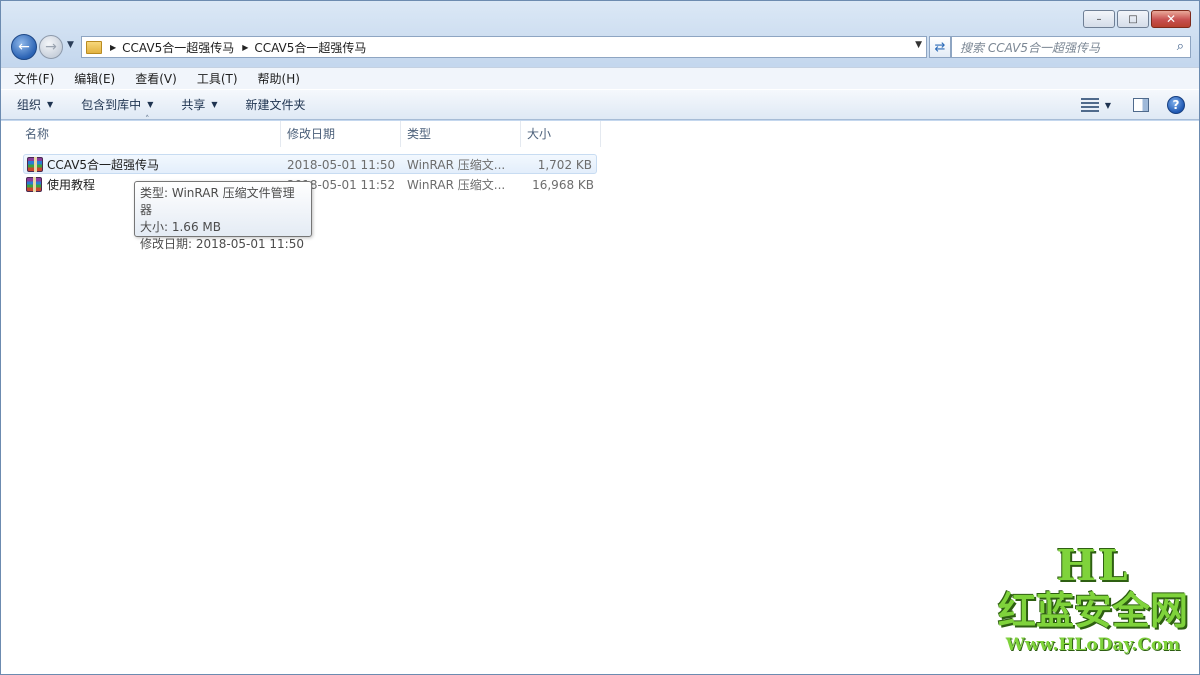 This screenshot has width=1200, height=675. What do you see at coordinates (341, 134) in the screenshot?
I see `column-header-modified: 修改日期` at bounding box center [341, 134].